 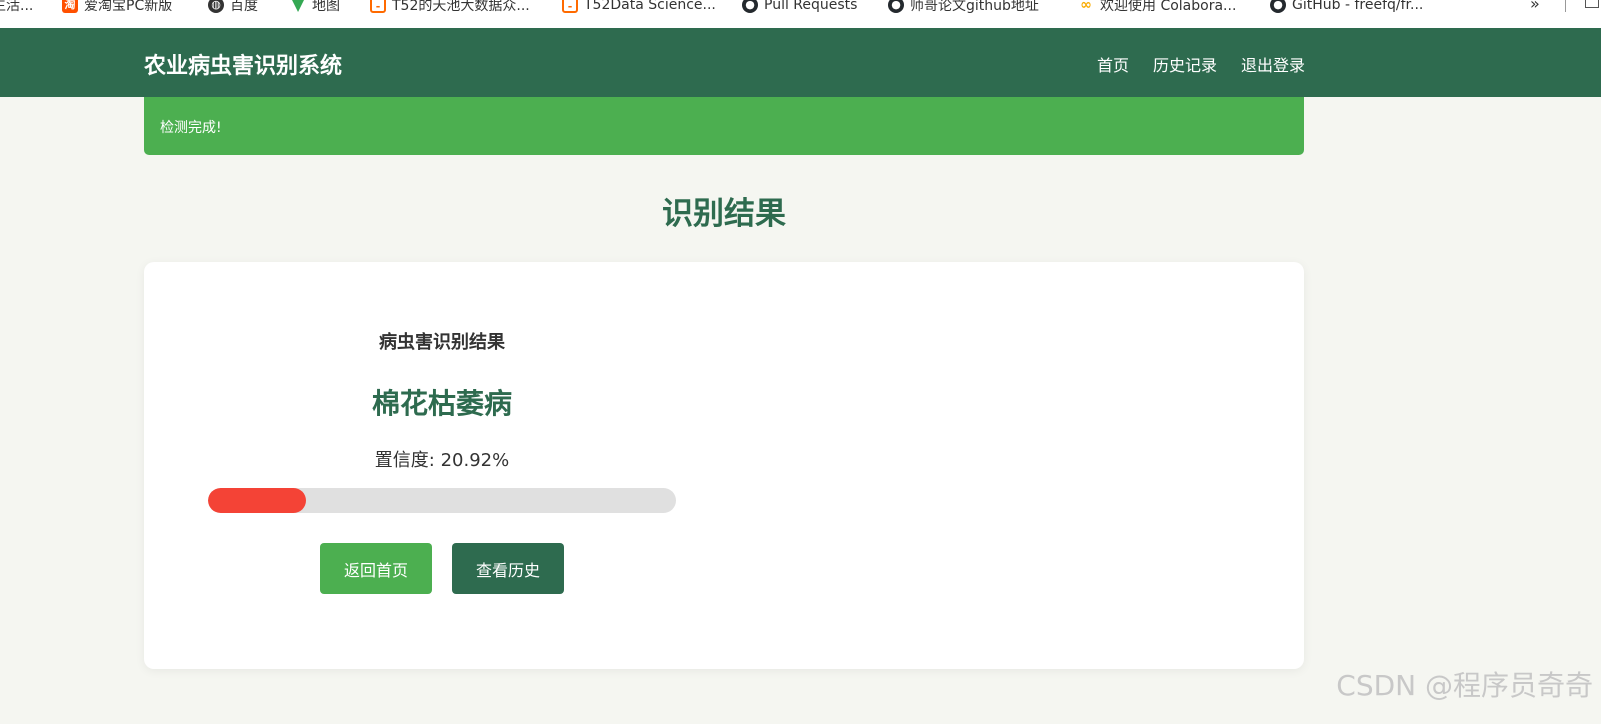 I want to click on map-pin-icon: ▼, so click(x=298, y=7).